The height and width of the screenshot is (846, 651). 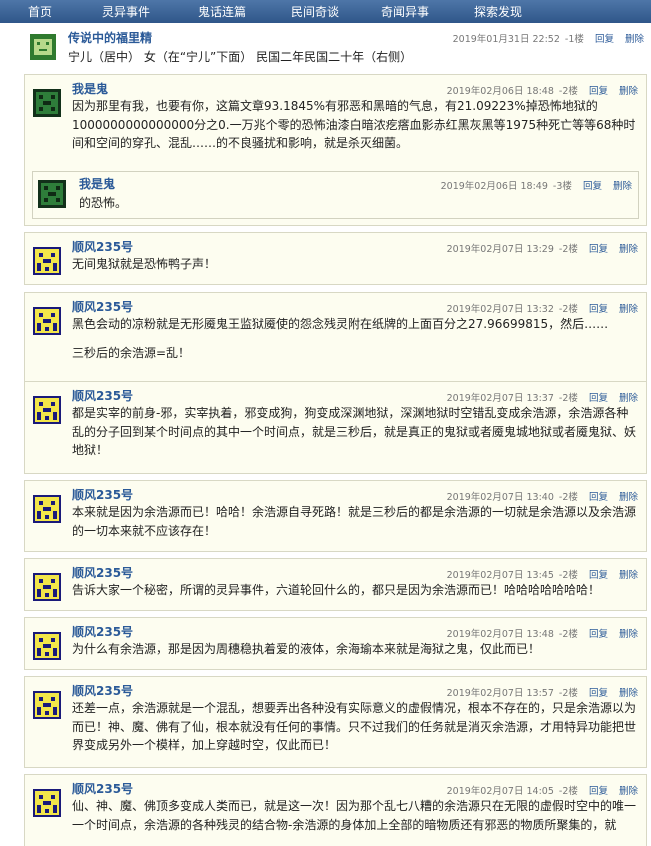 I want to click on reply-paragraph: 三秒后的余浩源=乱！, so click(x=131, y=352).